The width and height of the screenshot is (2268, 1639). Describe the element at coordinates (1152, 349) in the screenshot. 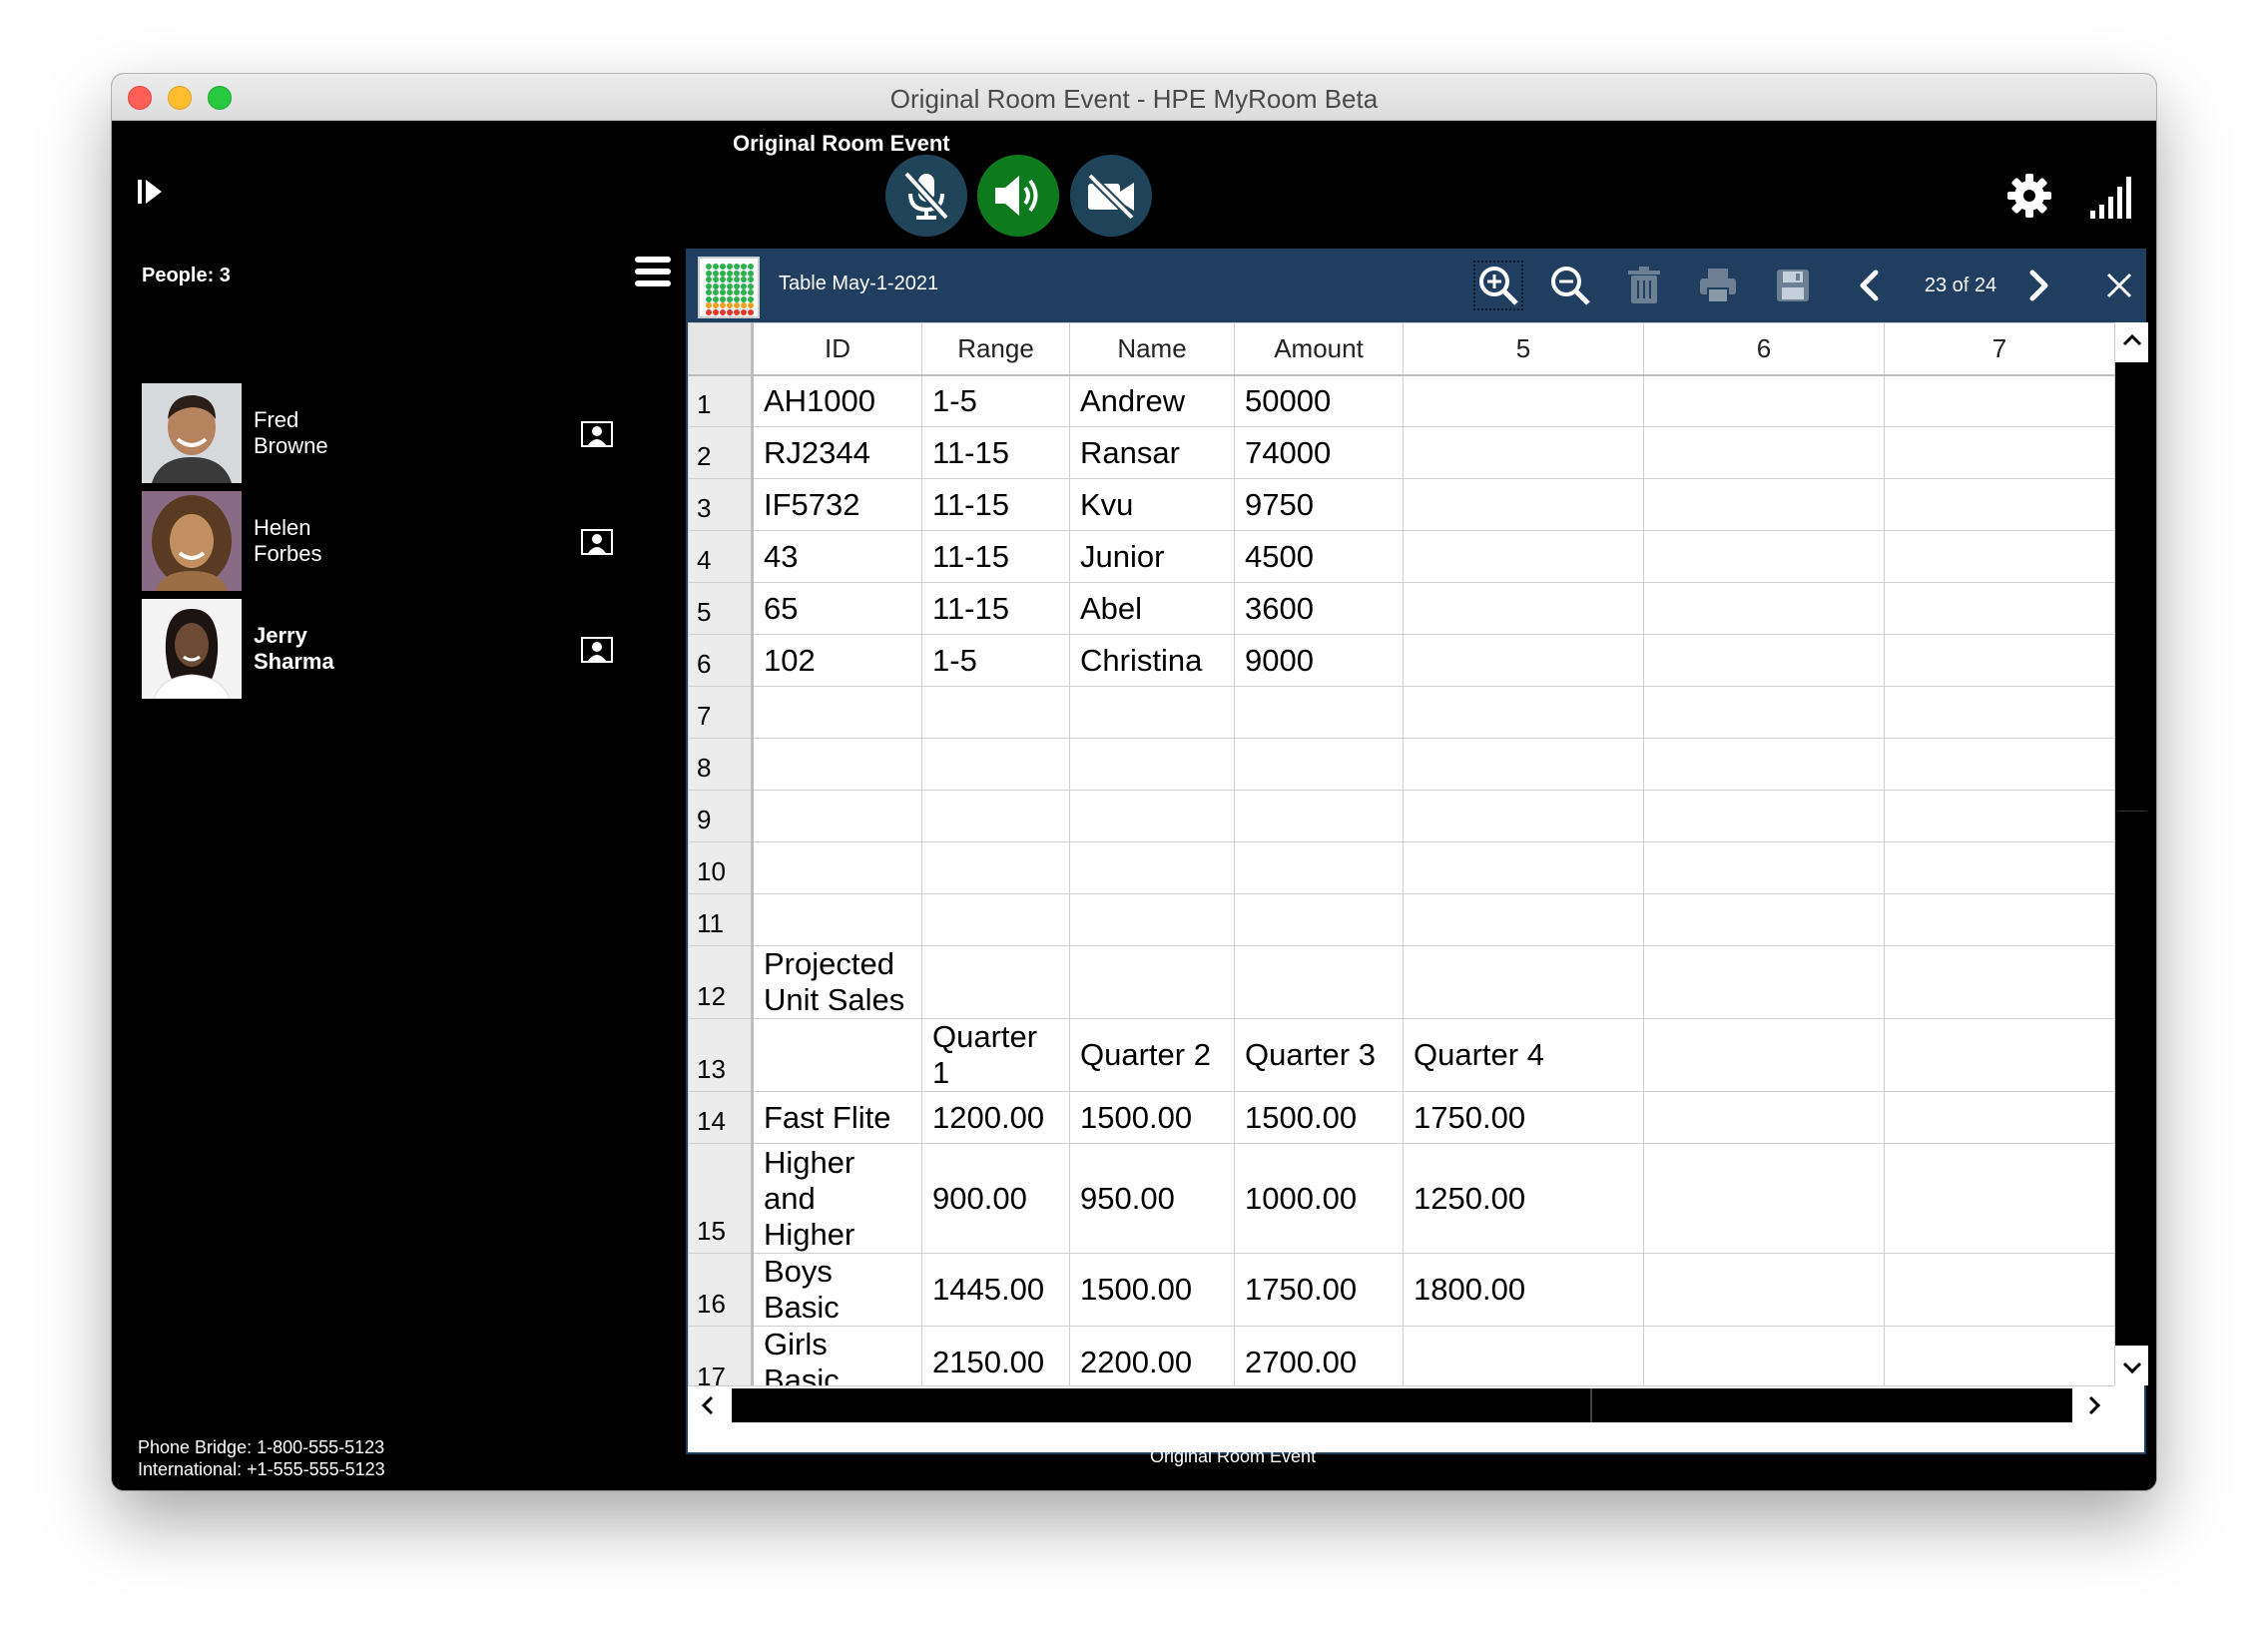

I see `column-header: Name` at that location.